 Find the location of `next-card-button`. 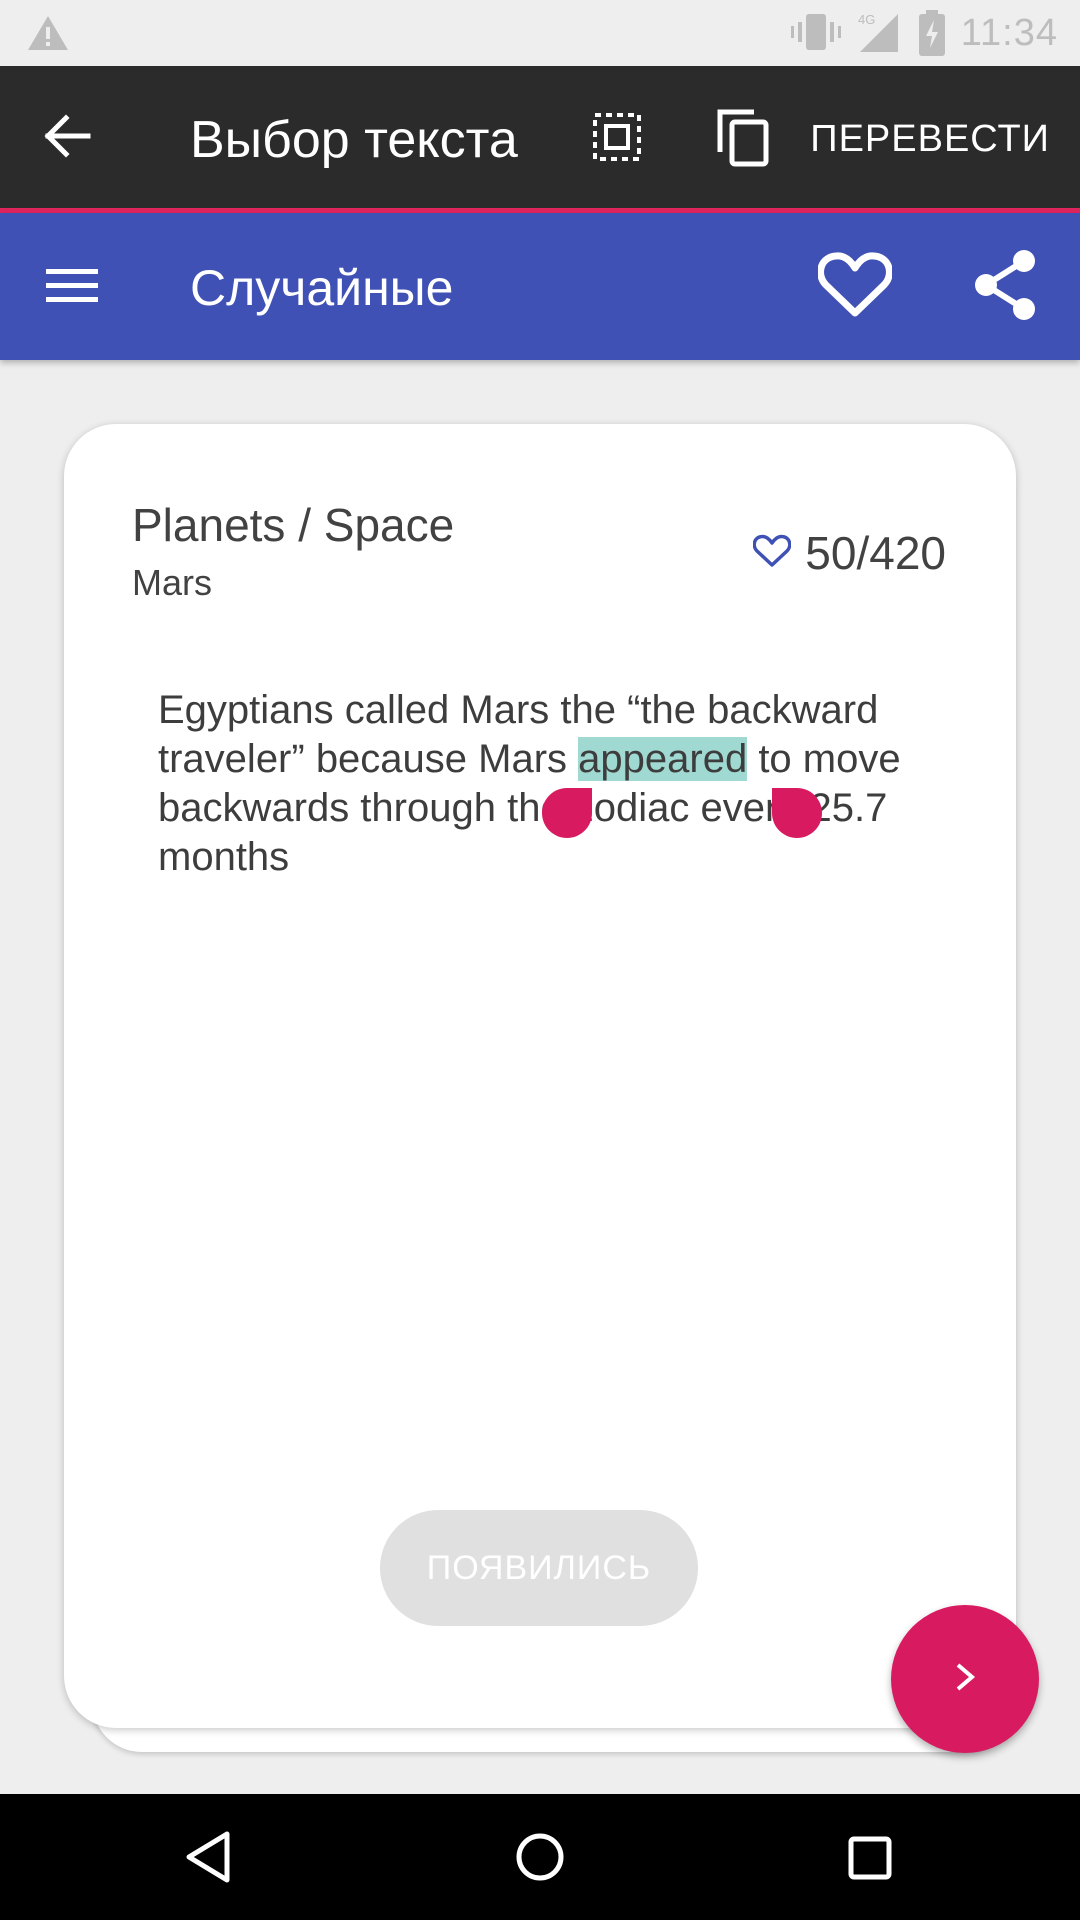

next-card-button is located at coordinates (965, 1679).